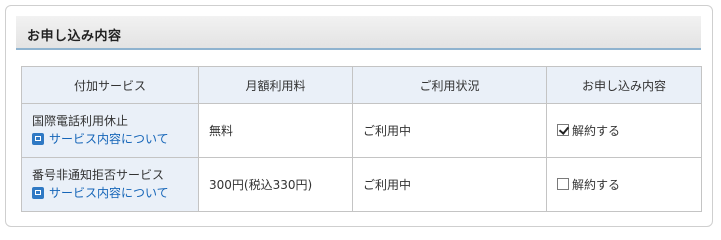 The image size is (721, 240). What do you see at coordinates (74, 36) in the screenshot?
I see `section-title: お申し込み内容` at bounding box center [74, 36].